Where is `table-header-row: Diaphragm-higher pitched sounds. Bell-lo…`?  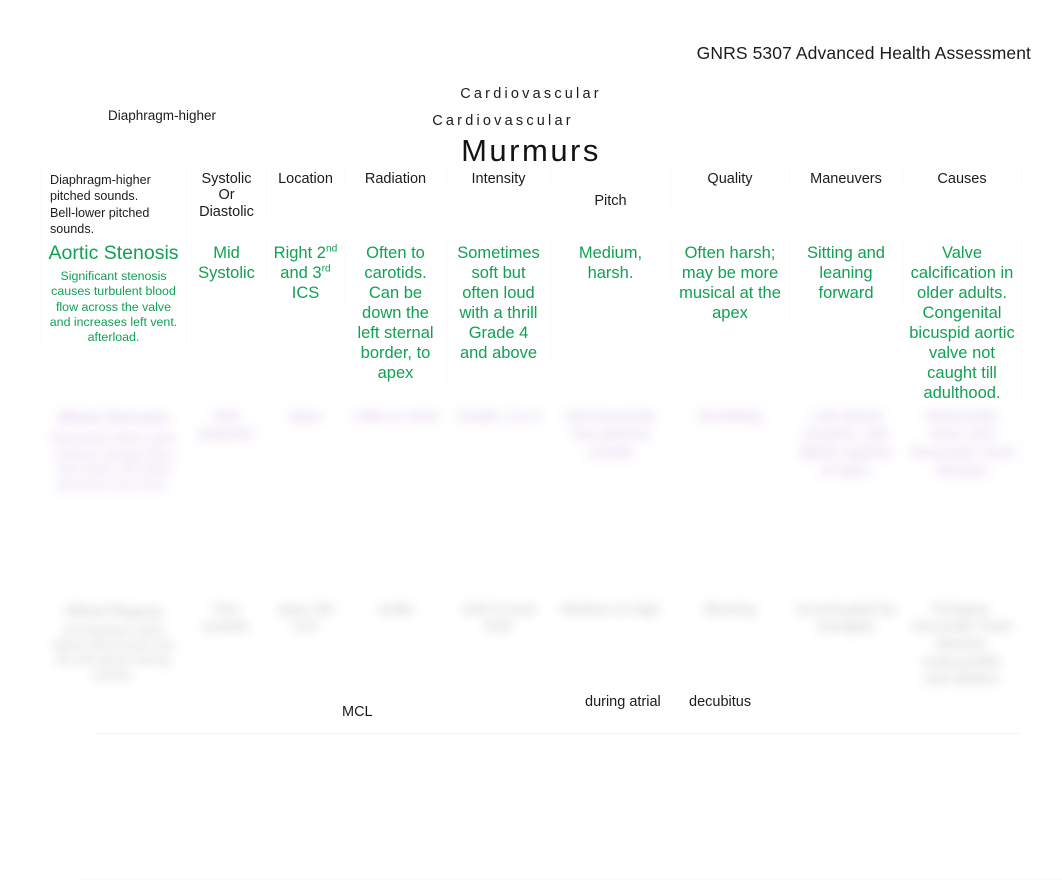
table-header-row: Diaphragm-higher pitched sounds. Bell-lo… is located at coordinates (531, 201).